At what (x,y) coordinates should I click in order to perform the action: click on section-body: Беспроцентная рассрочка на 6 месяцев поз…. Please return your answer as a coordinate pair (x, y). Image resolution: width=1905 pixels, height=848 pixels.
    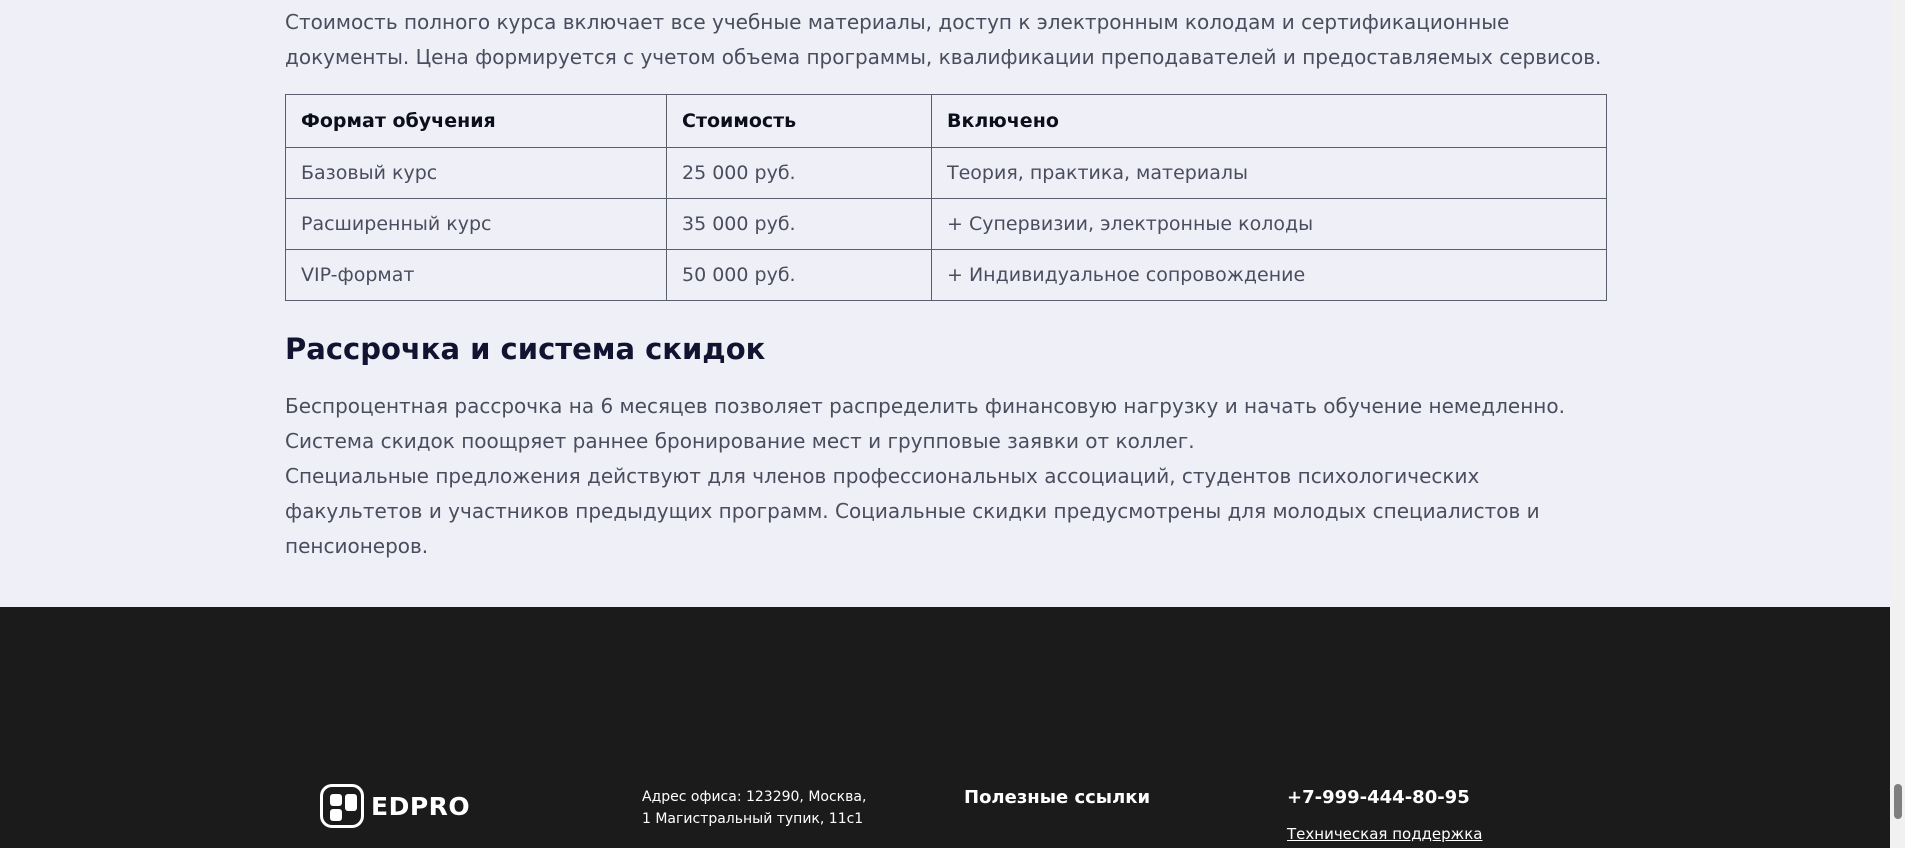
    Looking at the image, I should click on (945, 476).